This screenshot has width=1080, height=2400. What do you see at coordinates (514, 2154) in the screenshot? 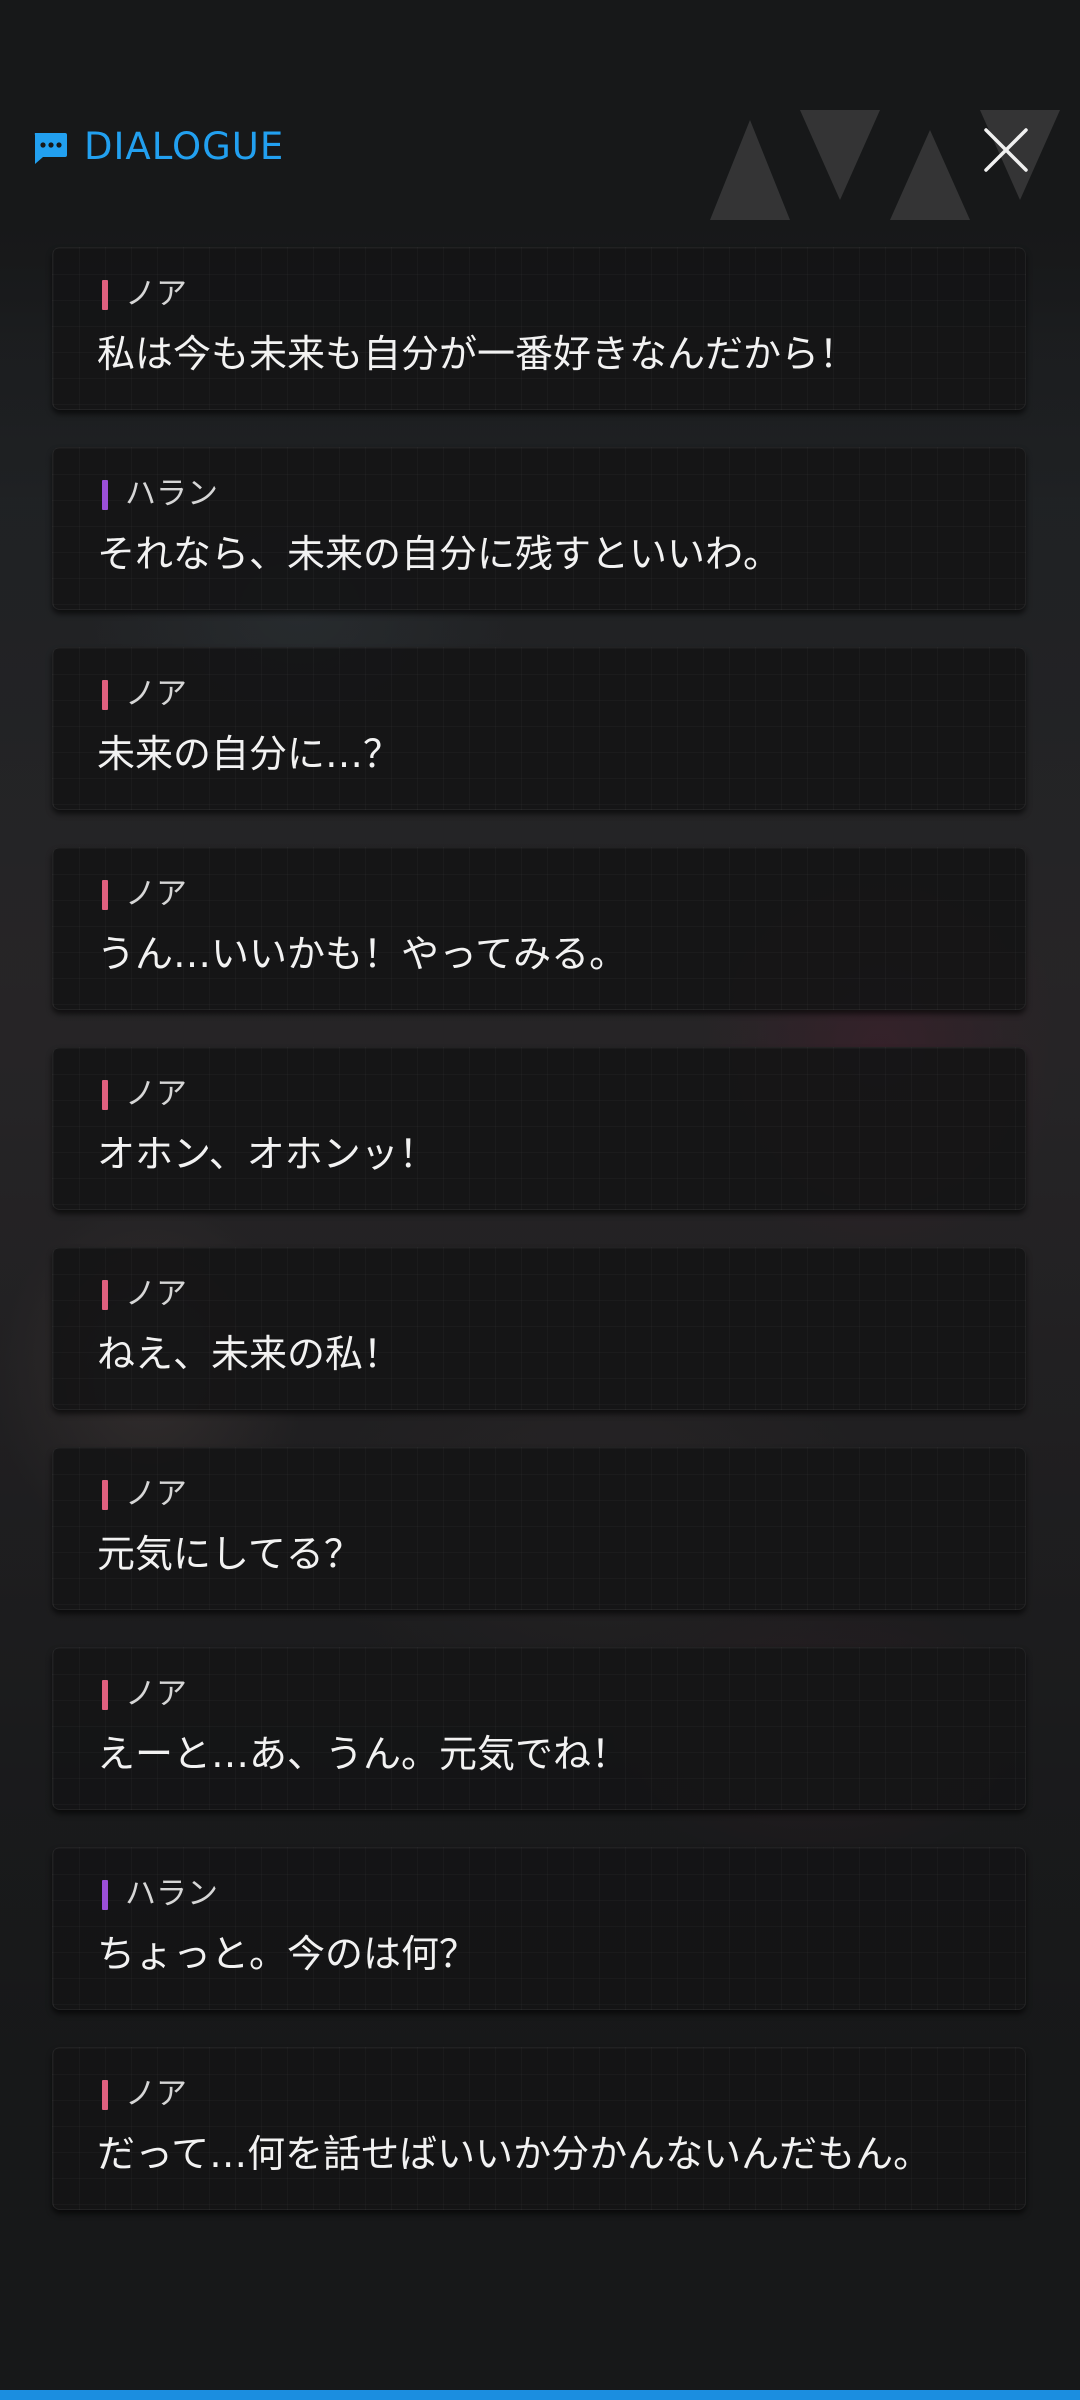
I see `dialogue-text: だって…何を話せばいいか分かんないんだもん。` at bounding box center [514, 2154].